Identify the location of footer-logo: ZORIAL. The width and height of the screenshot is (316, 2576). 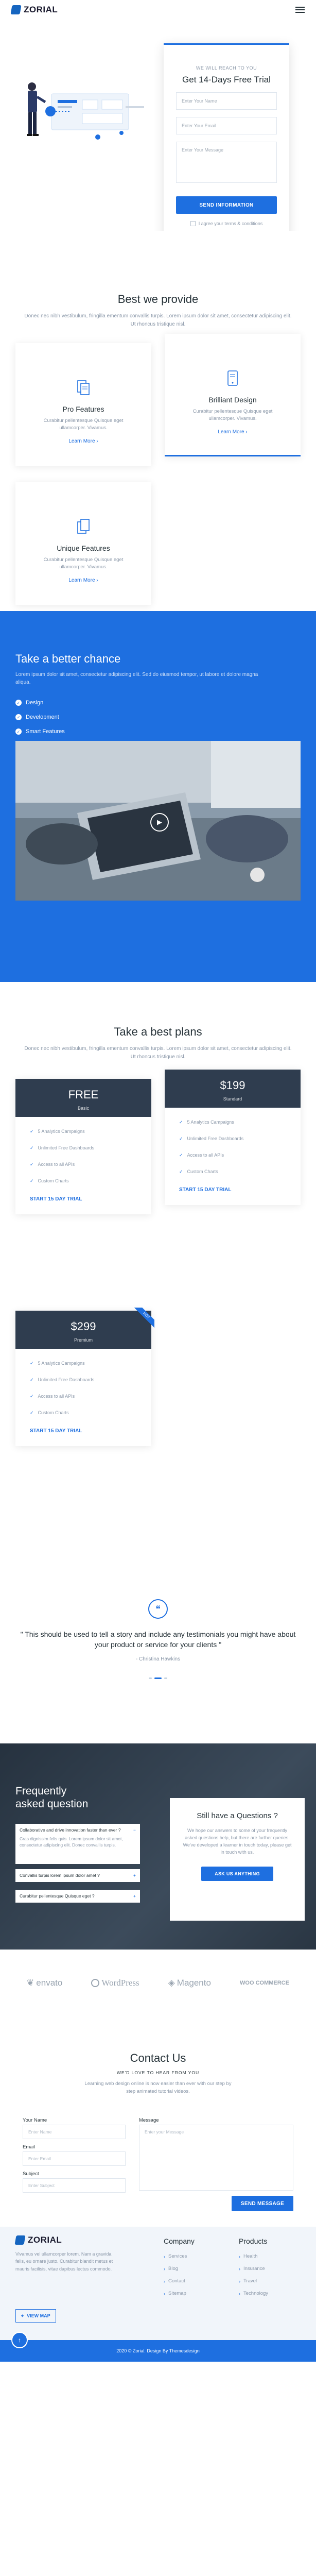
(38, 2240).